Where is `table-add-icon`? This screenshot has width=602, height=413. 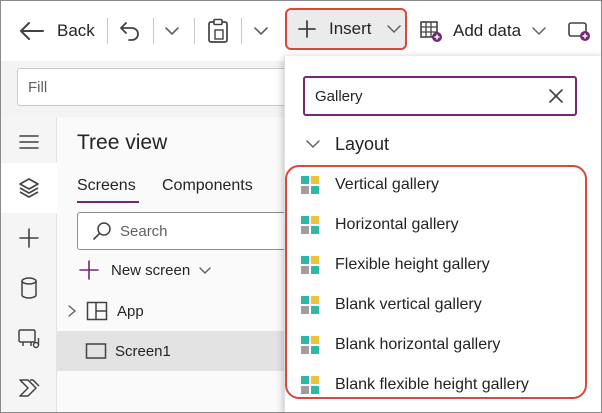
table-add-icon is located at coordinates (431, 31).